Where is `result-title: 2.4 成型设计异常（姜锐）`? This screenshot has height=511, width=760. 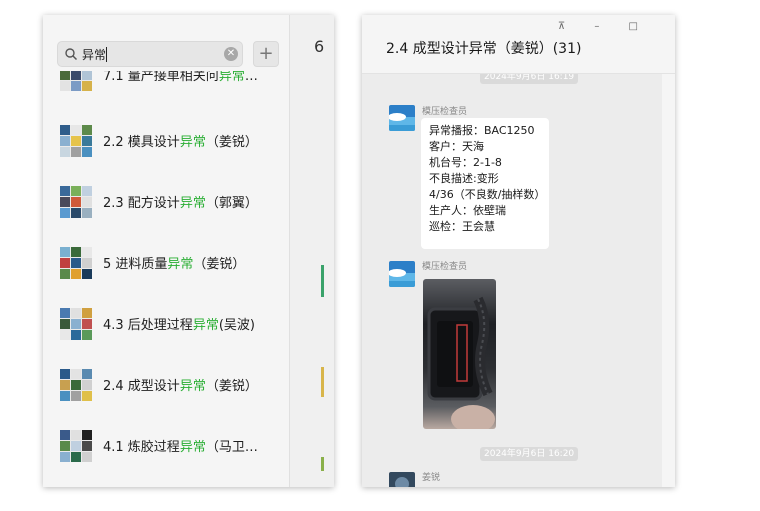 result-title: 2.4 成型设计异常（姜锐） is located at coordinates (191, 385).